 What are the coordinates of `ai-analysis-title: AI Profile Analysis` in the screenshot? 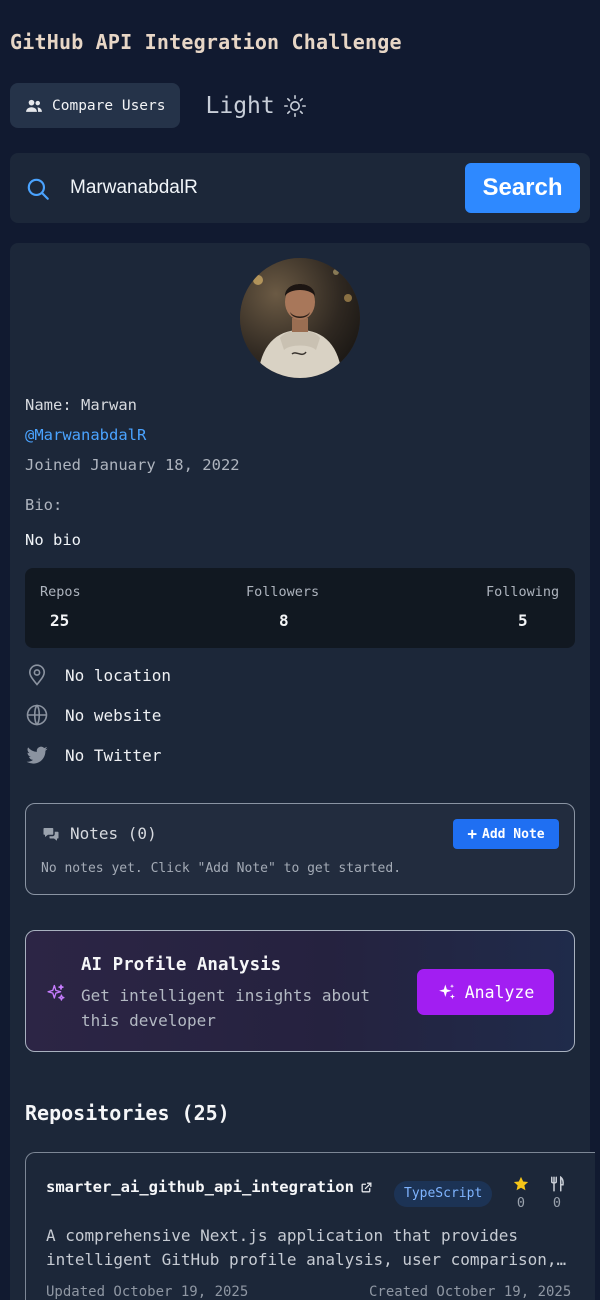 It's located at (181, 965).